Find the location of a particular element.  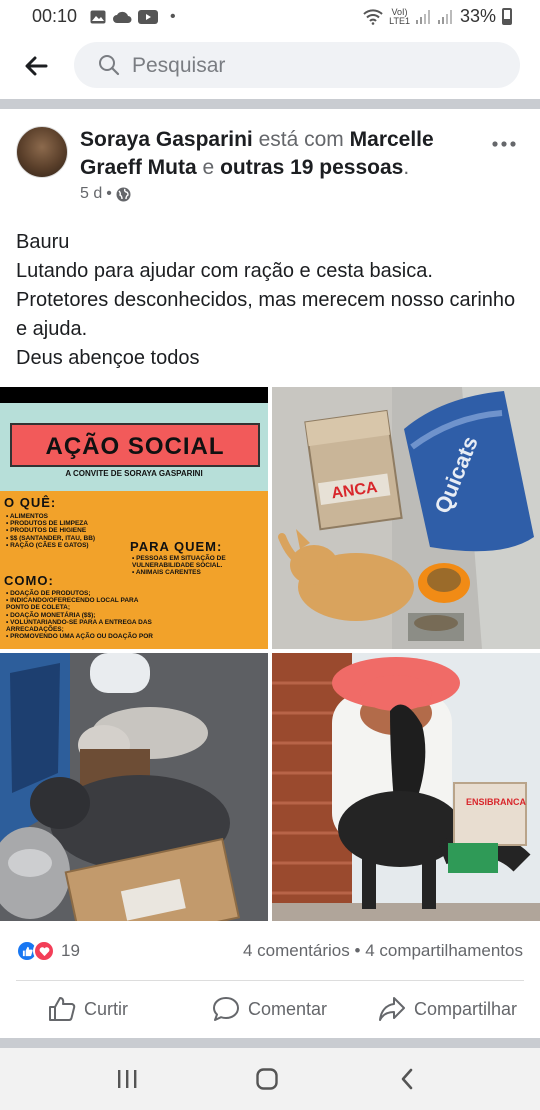

flyer-what-heading: O QUÊ: is located at coordinates (30, 502).